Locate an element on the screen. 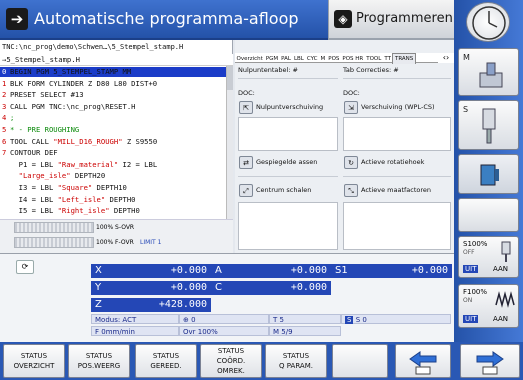 The width and height of the screenshot is (523, 380). tab-scroll-arrows-icon: ‹› is located at coordinates (446, 58).